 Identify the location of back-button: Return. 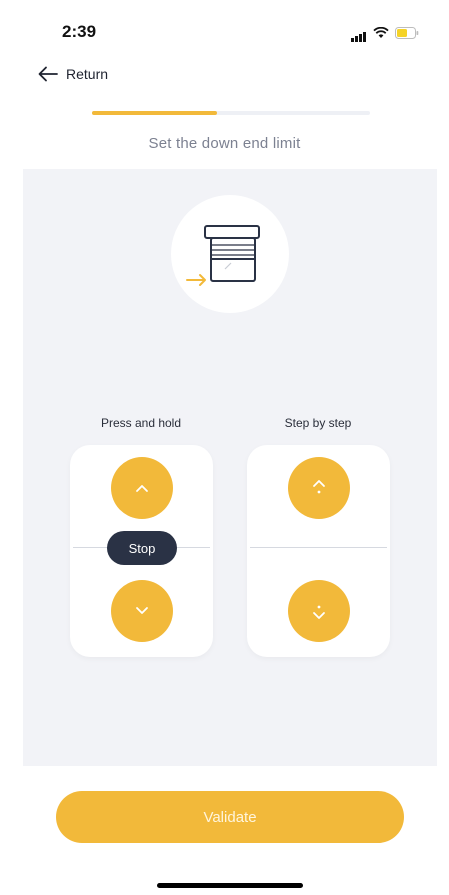
(73, 74).